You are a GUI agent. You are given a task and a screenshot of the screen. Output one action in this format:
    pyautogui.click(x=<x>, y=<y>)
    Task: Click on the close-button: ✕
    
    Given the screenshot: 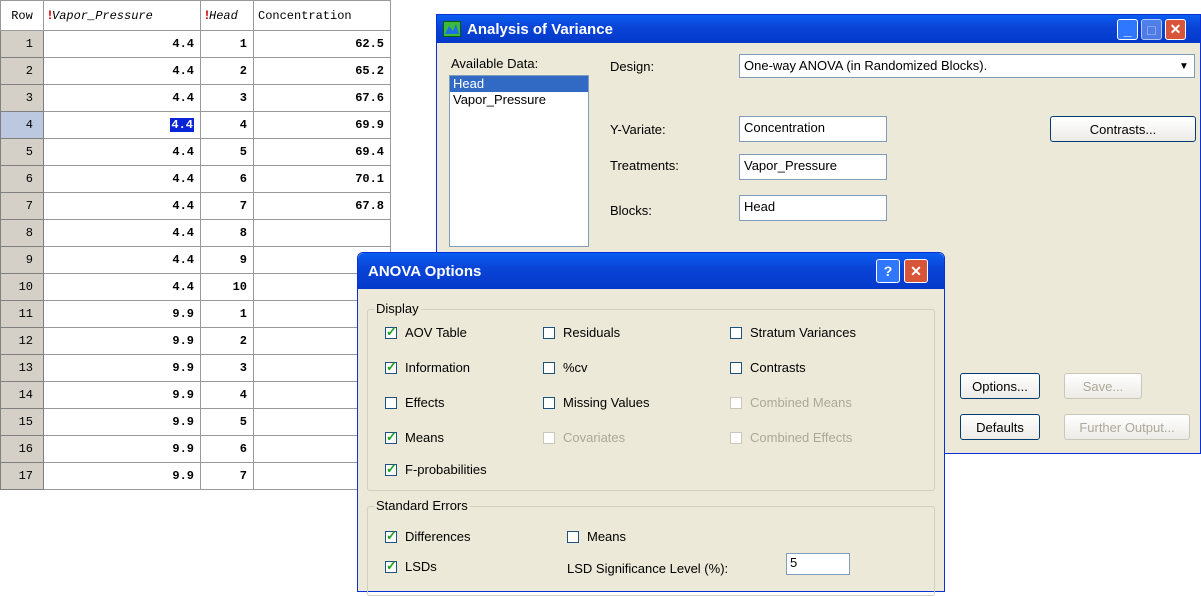 What is the action you would take?
    pyautogui.click(x=1175, y=29)
    